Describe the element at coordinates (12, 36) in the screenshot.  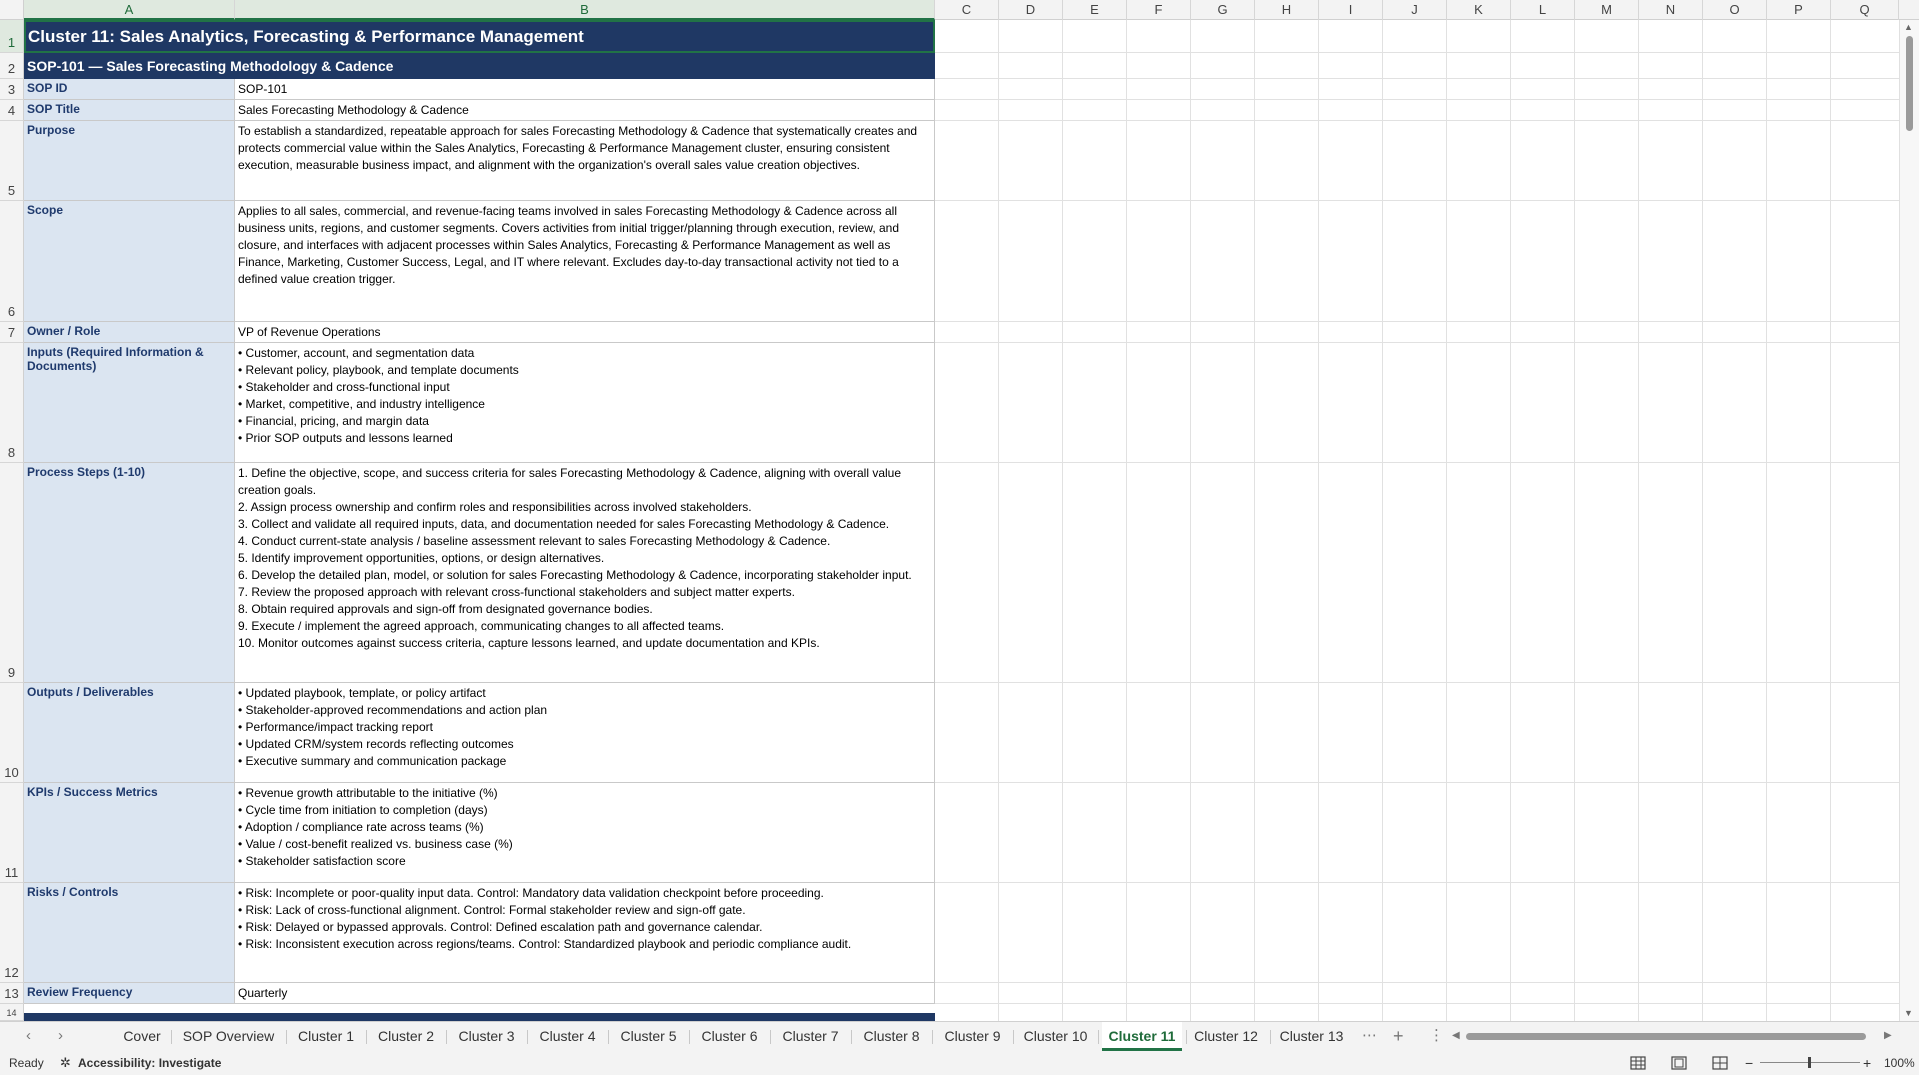
I see `row-header-1: 1` at that location.